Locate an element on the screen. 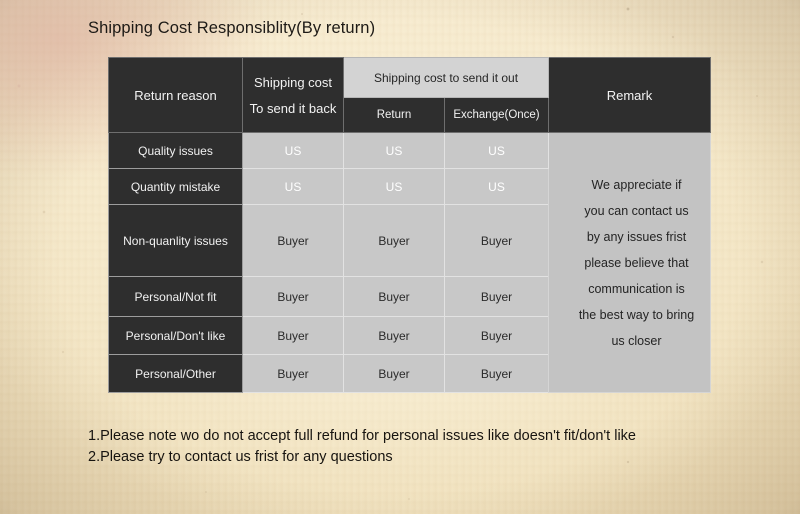 Image resolution: width=800 pixels, height=514 pixels. row-label-personal-other: Personal/Other is located at coordinates (175, 373).